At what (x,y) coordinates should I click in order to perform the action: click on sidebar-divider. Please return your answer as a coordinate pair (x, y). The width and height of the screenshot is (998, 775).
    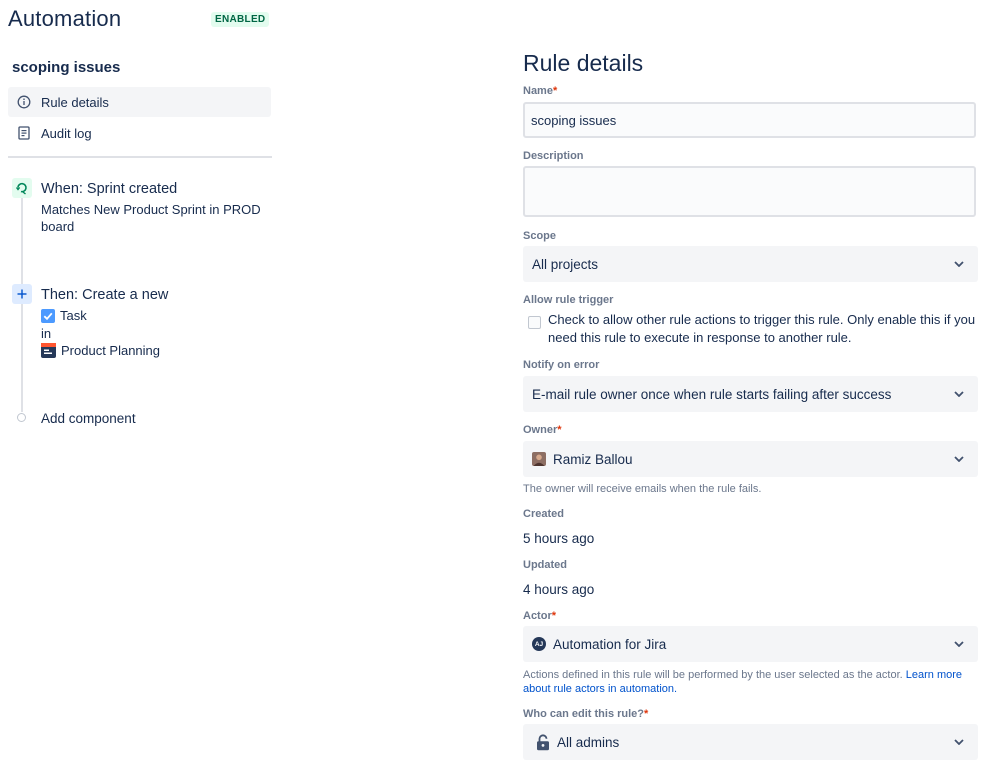
    Looking at the image, I should click on (140, 157).